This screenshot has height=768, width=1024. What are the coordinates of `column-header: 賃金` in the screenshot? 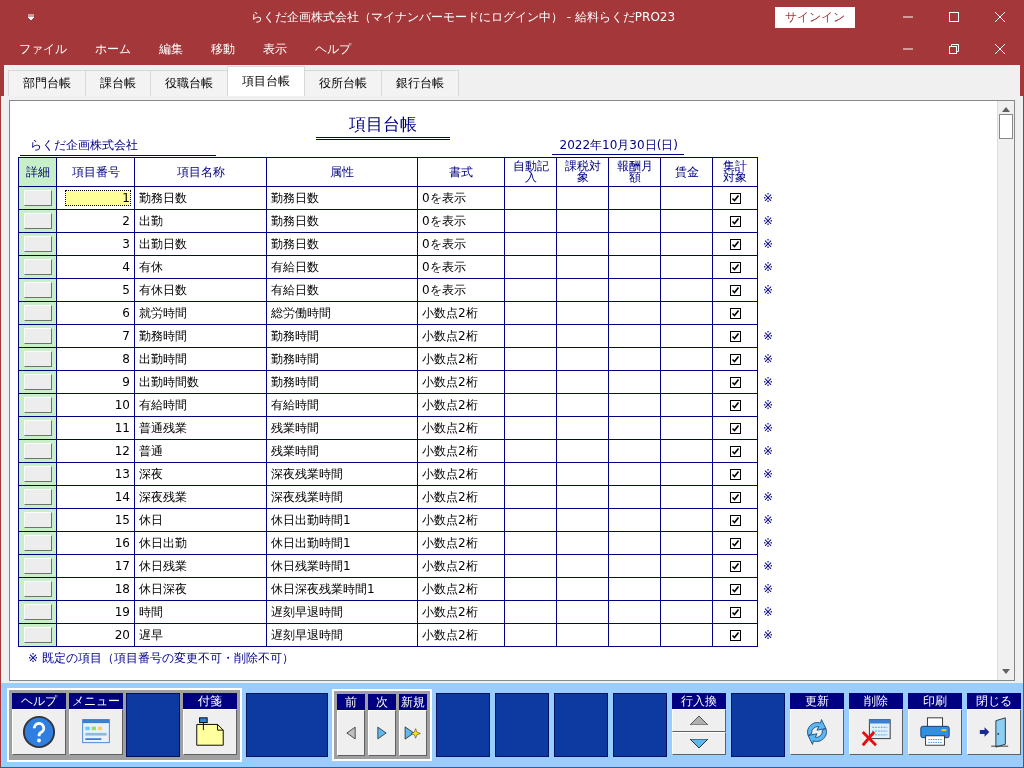 It's located at (686, 172).